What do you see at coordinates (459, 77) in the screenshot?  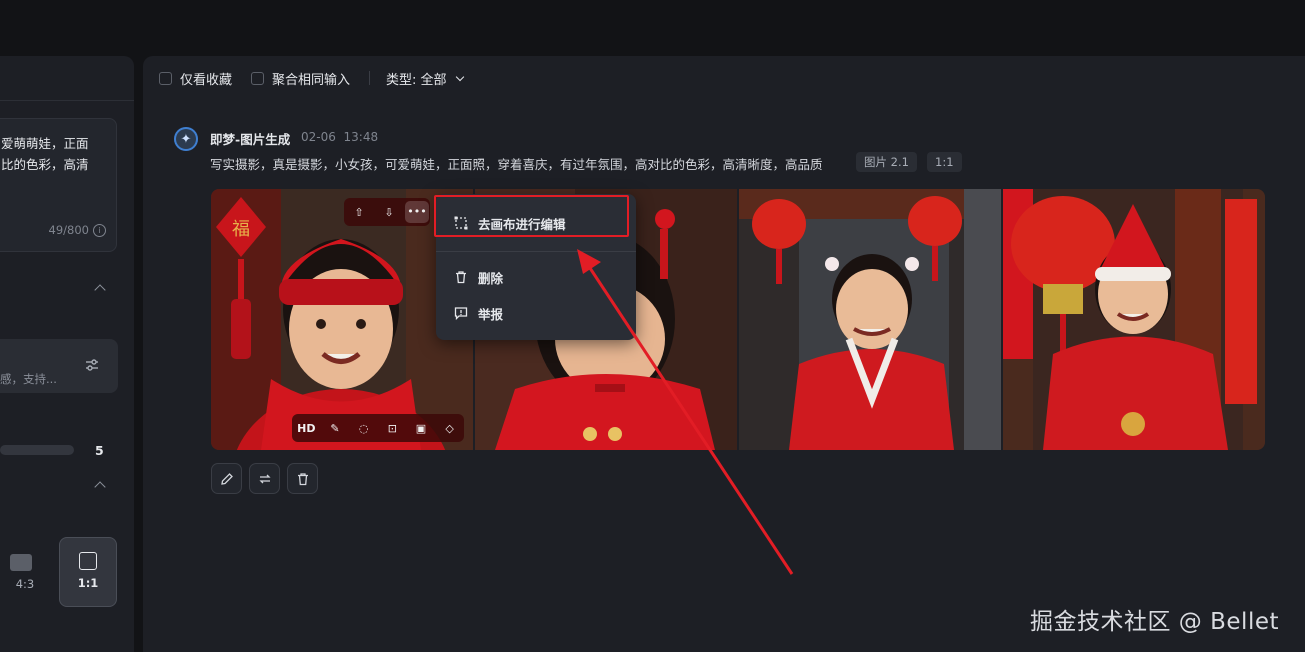 I see `chevron-down-icon` at bounding box center [459, 77].